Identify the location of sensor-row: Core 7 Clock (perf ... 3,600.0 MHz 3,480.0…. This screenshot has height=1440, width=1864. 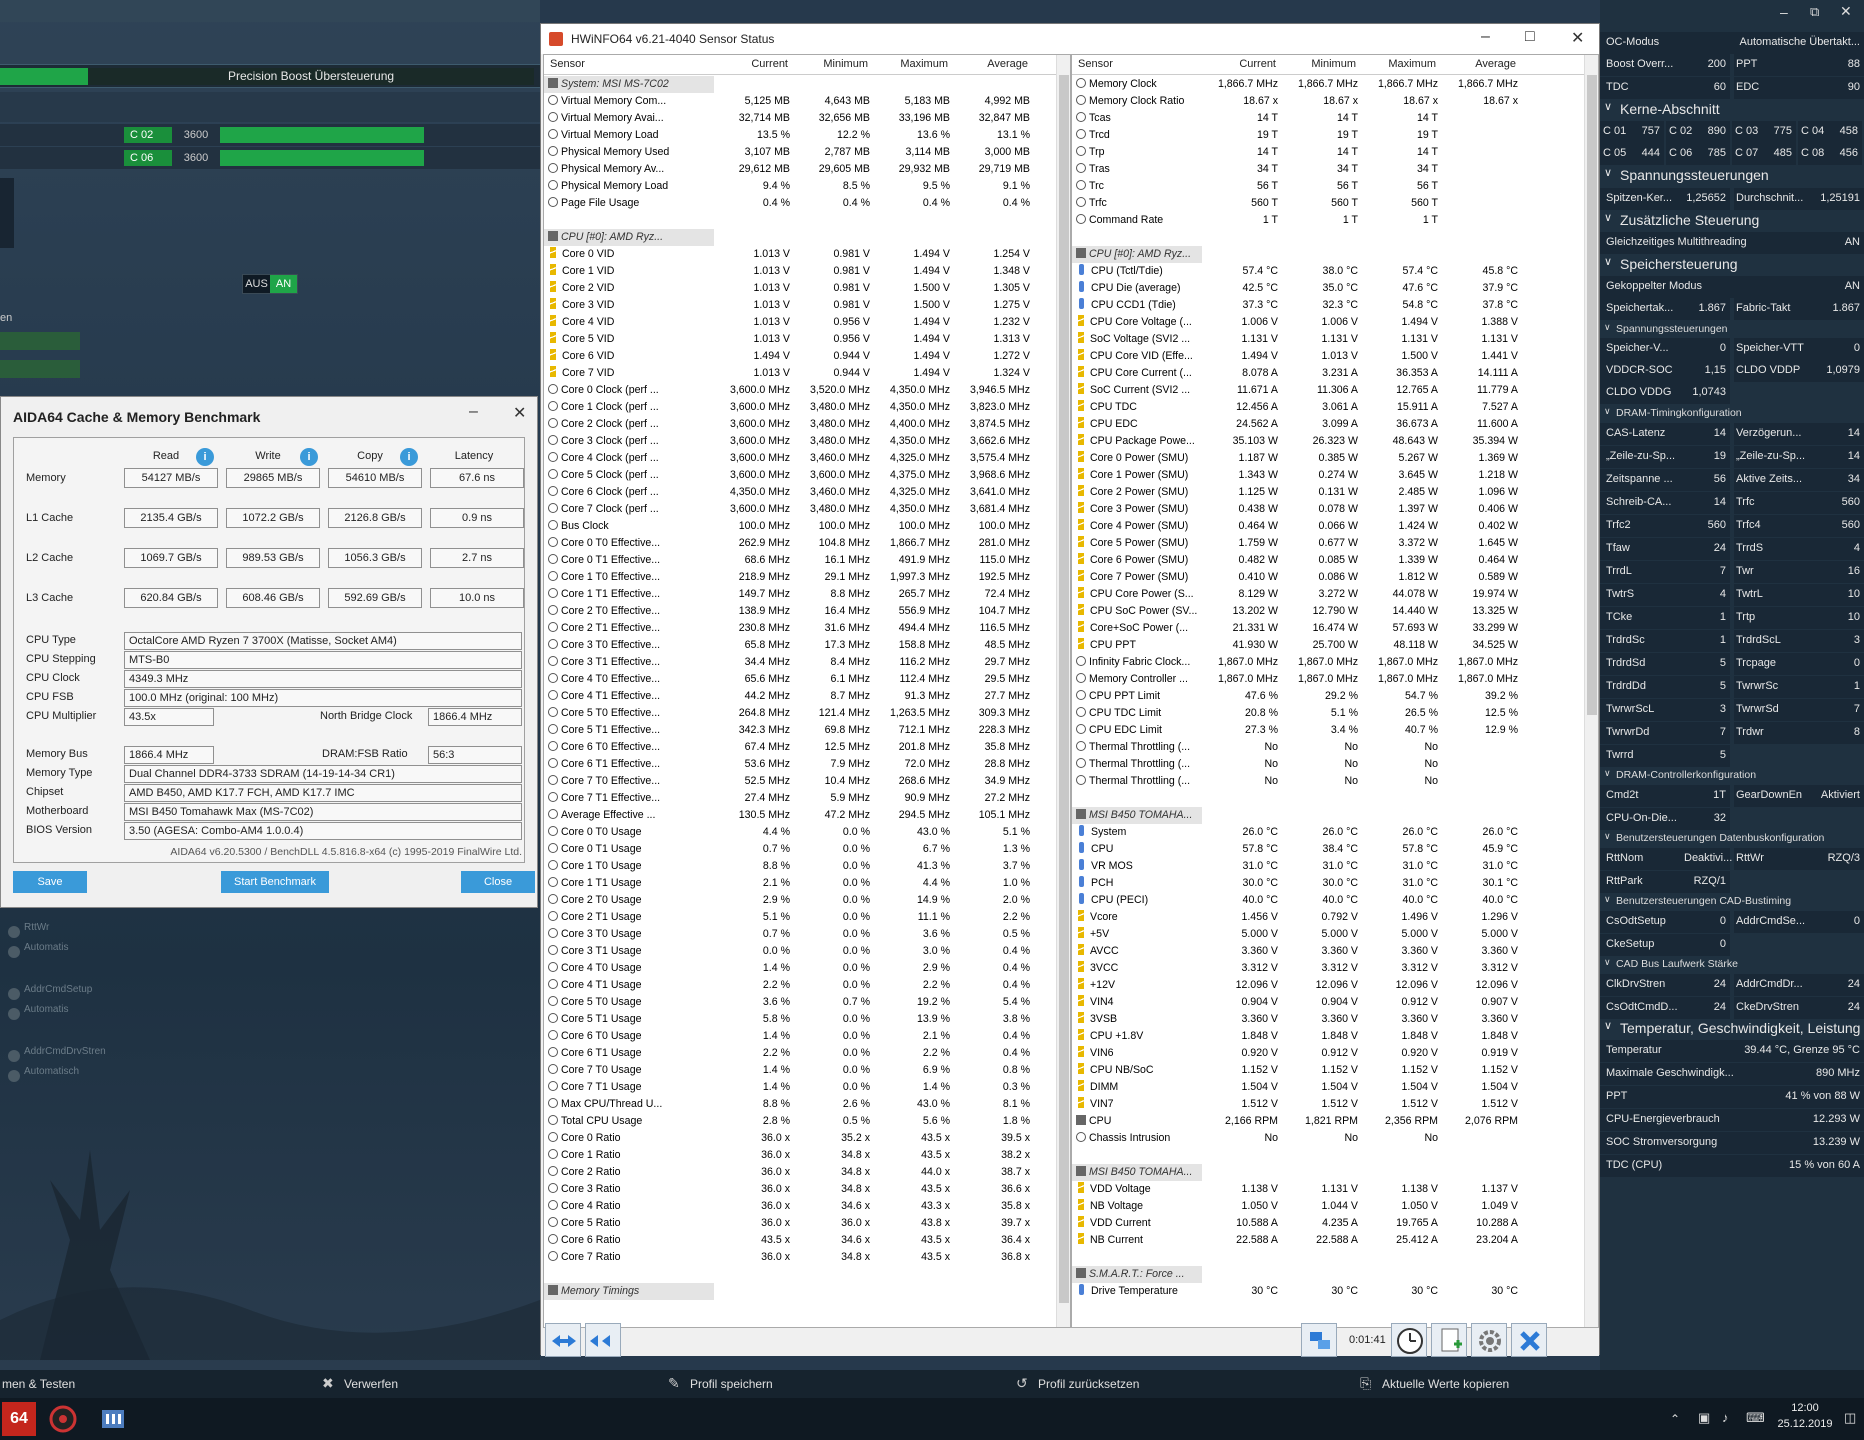
(789, 509).